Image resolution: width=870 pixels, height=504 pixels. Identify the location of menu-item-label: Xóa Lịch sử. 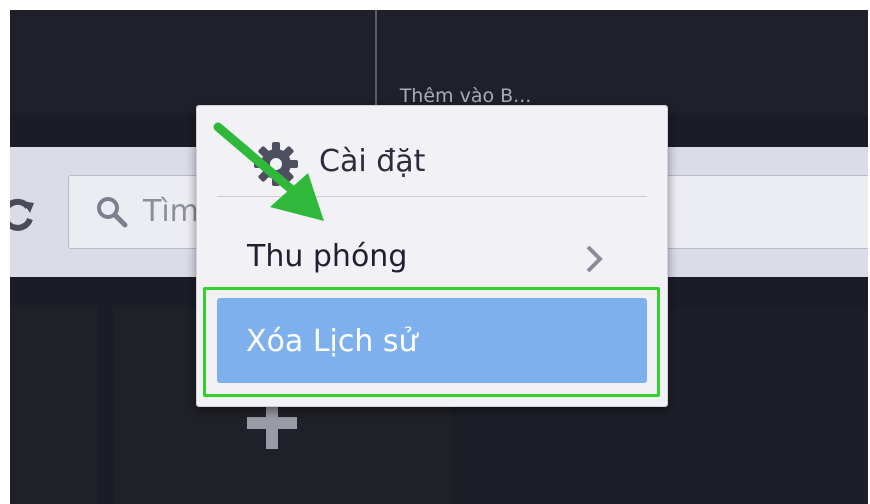
(332, 341).